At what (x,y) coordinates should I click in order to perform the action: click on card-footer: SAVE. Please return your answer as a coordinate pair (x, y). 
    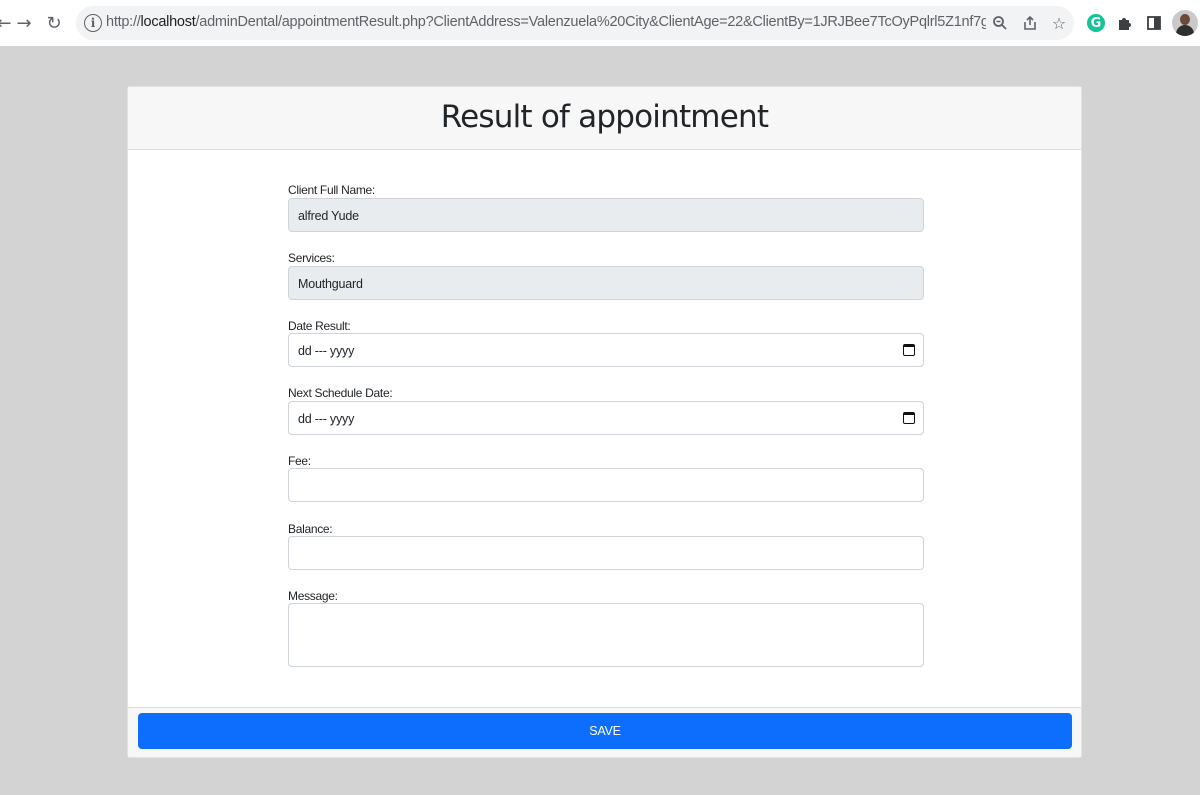
    Looking at the image, I should click on (604, 732).